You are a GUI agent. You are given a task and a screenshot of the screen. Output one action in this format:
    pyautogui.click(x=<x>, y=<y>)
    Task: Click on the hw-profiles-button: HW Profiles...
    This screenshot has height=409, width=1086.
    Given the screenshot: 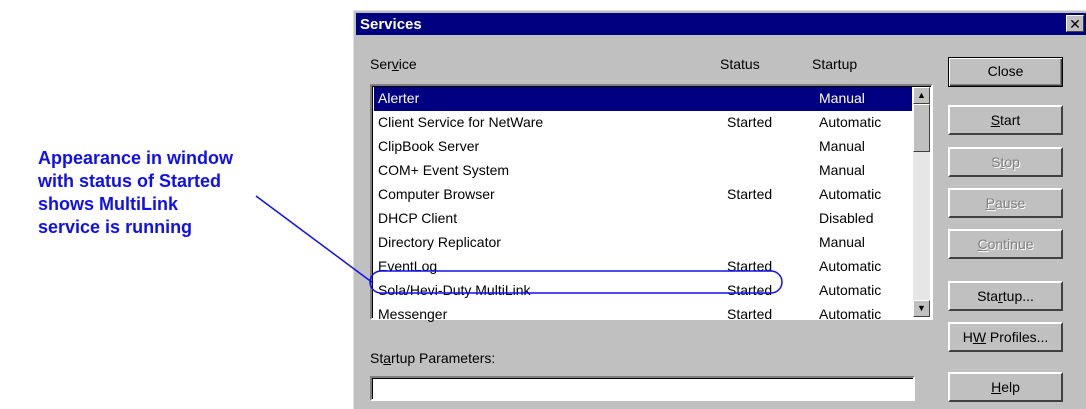 What is the action you would take?
    pyautogui.click(x=1005, y=337)
    